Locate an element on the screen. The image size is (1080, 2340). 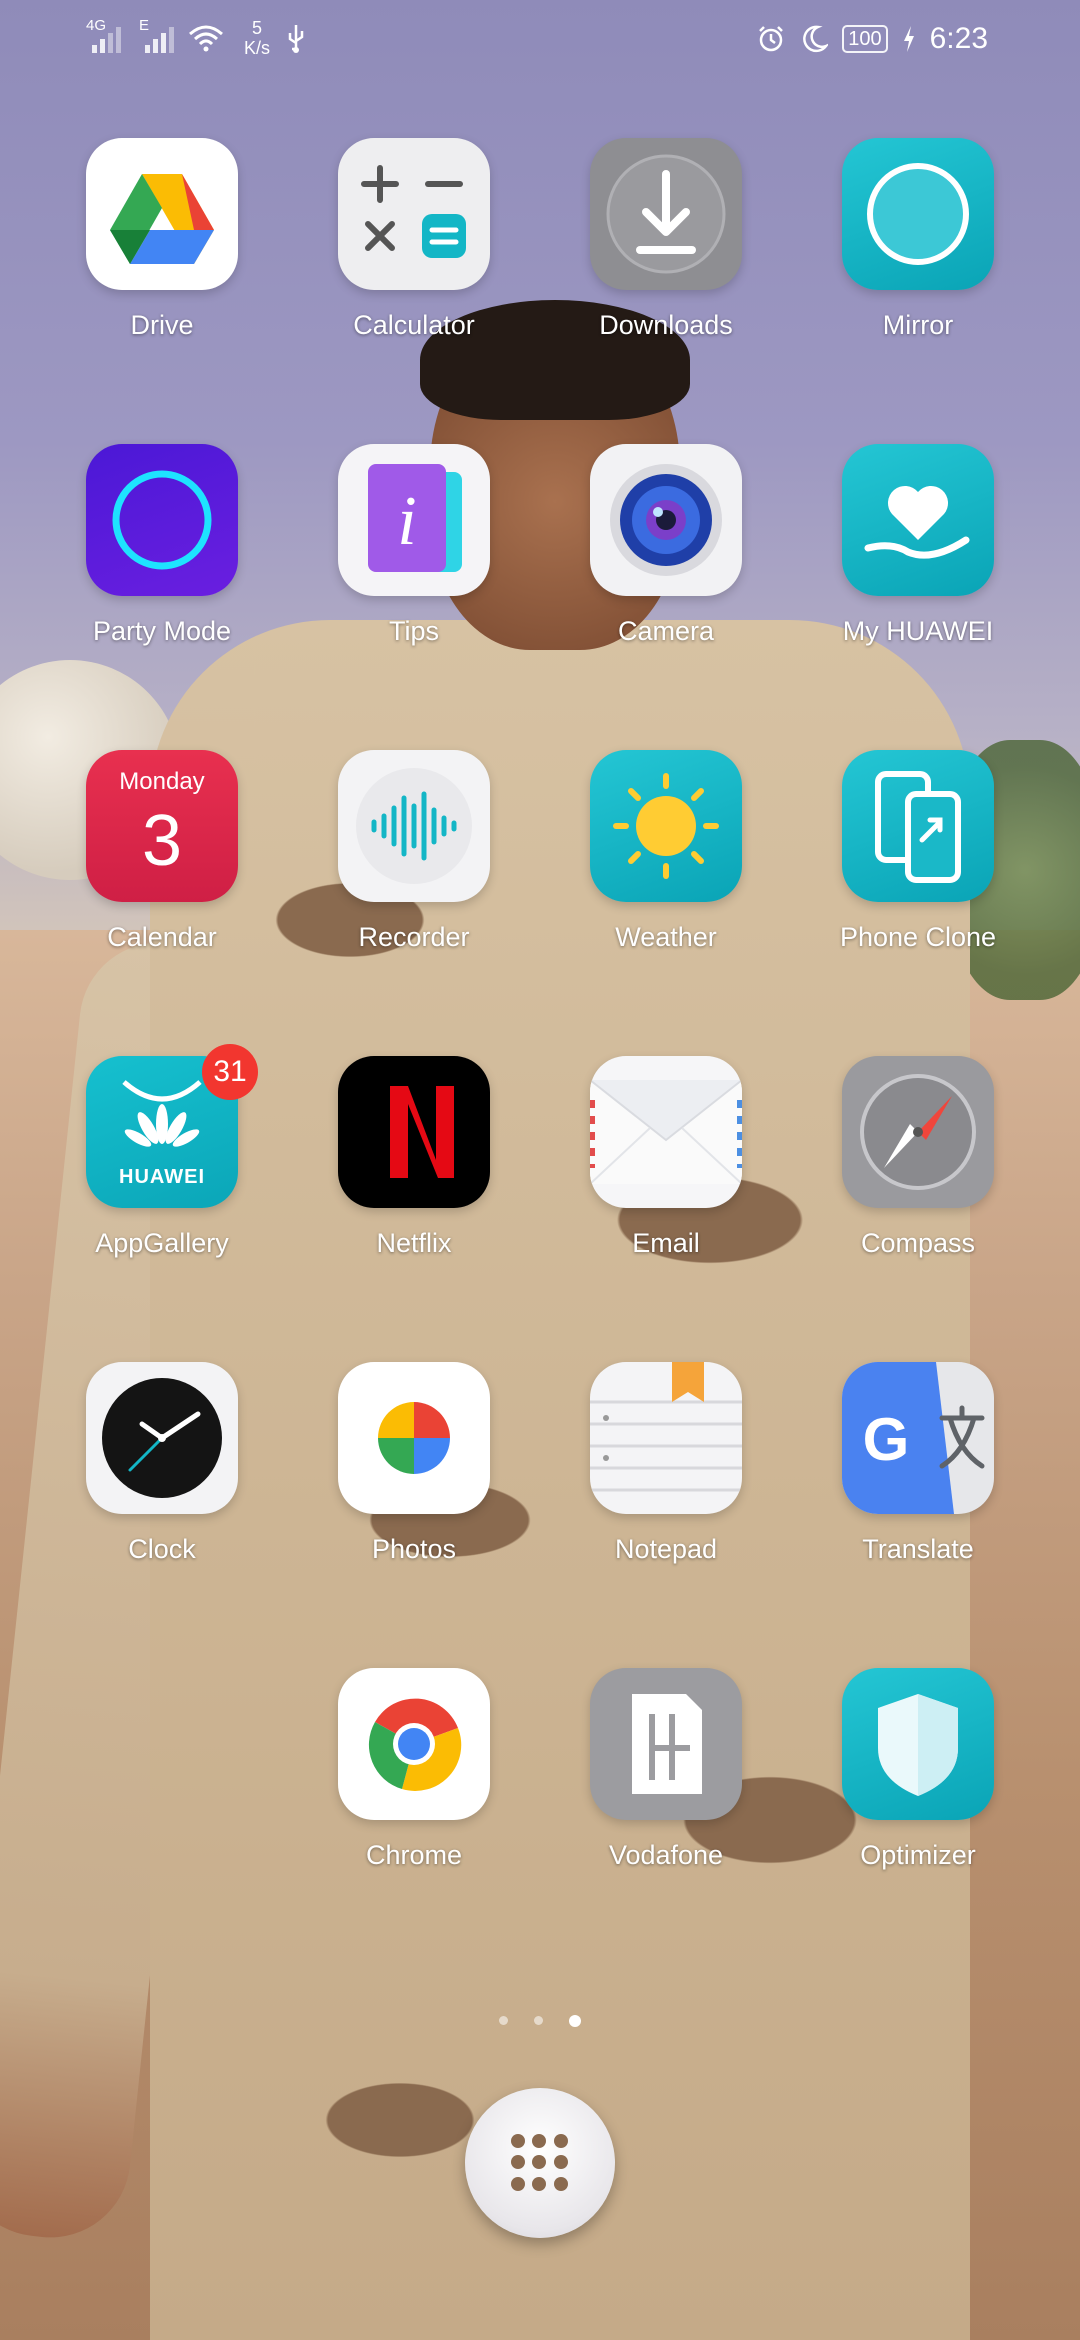
network-speed: 5 K/s is located at coordinates (257, 38).